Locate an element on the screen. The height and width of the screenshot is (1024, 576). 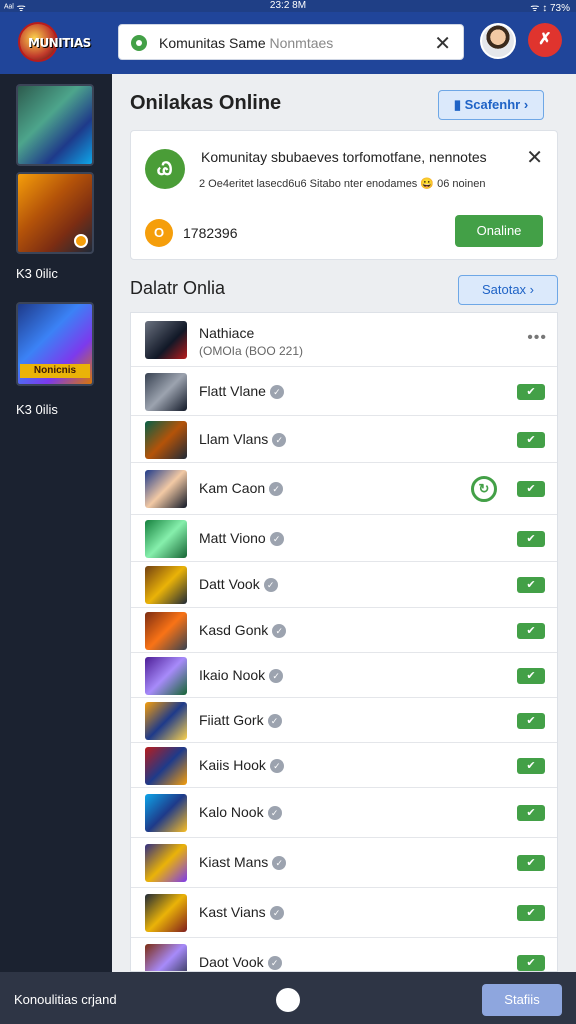
clock: 23:2 8M is located at coordinates (288, 5).